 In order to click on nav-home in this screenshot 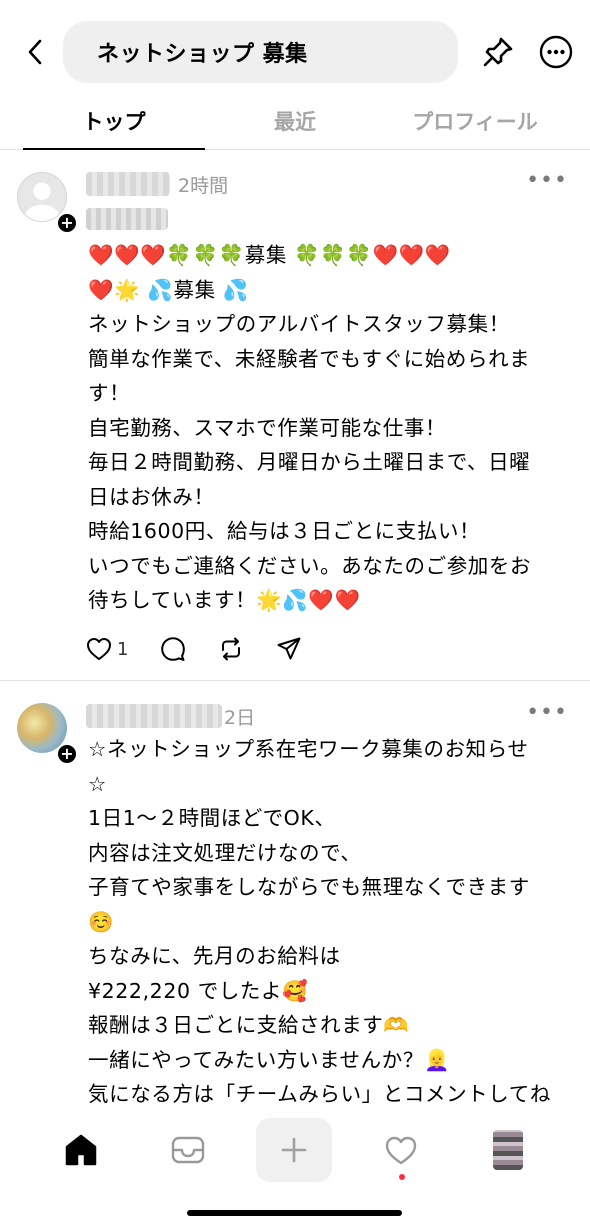, I will do `click(81, 1150)`.